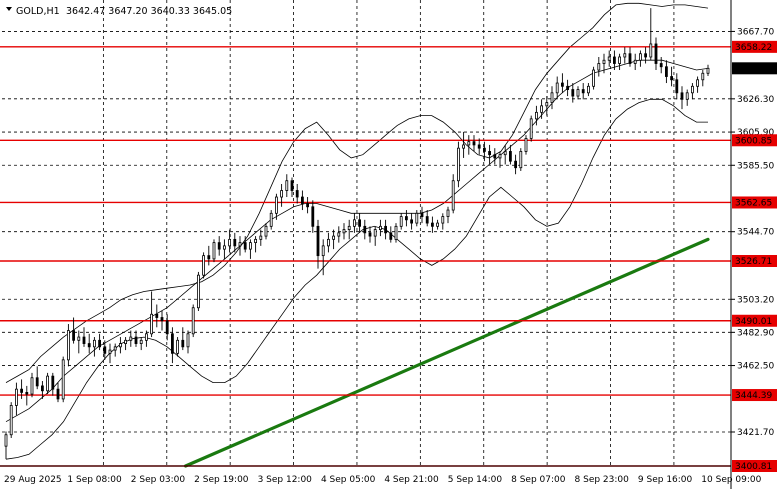  I want to click on y-tick-label: 3626.30, so click(755, 100).